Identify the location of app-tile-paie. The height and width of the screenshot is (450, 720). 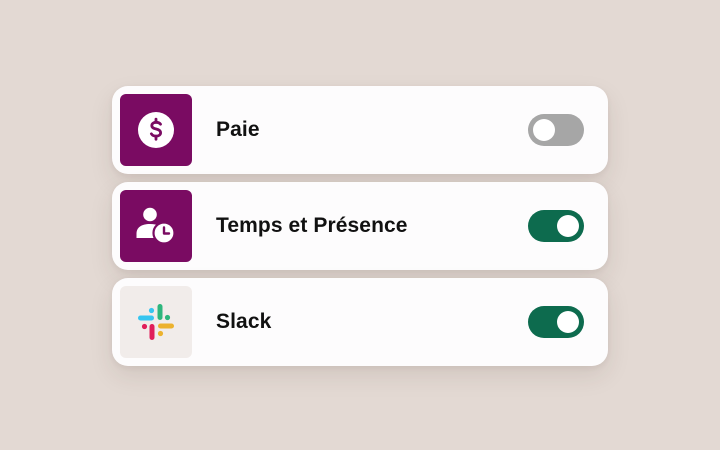
(156, 130).